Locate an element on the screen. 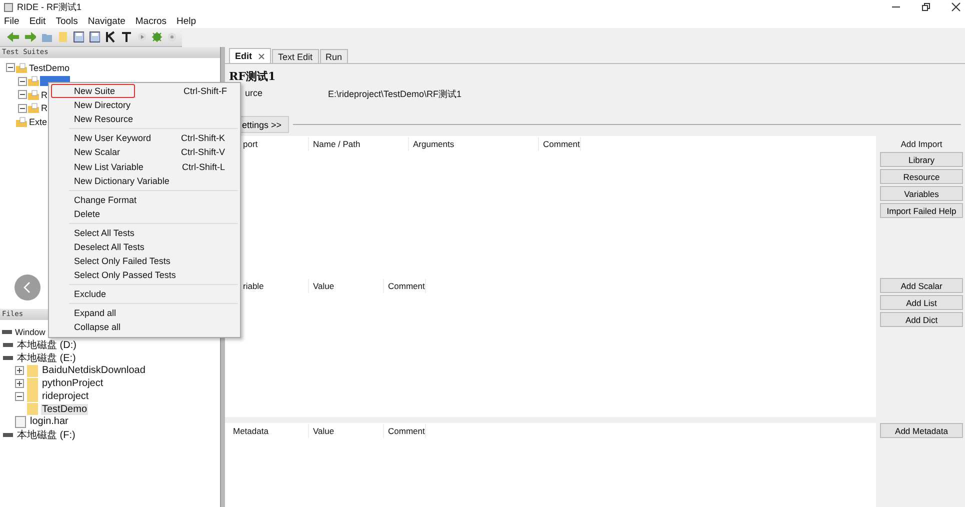  shortcut-label: Ctrl-Shift-V is located at coordinates (202, 152).